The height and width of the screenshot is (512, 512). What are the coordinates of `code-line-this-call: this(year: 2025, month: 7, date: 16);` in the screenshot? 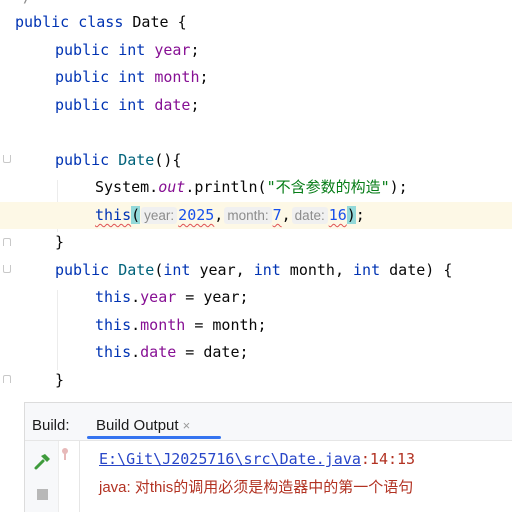 It's located at (256, 215).